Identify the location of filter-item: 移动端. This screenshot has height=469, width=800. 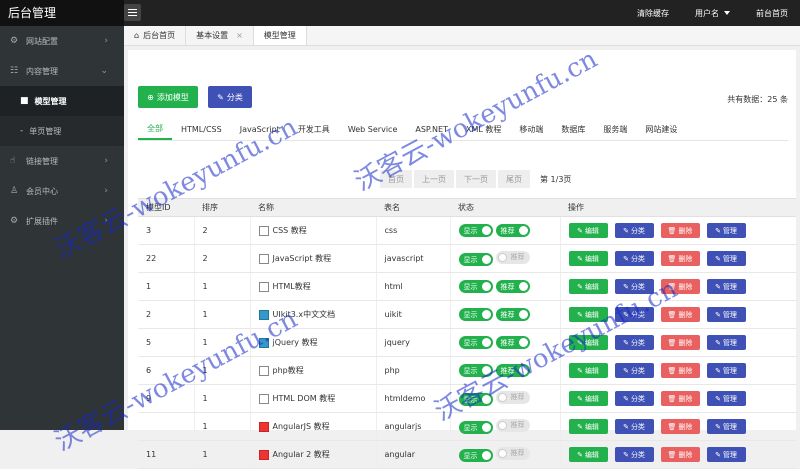
(531, 129).